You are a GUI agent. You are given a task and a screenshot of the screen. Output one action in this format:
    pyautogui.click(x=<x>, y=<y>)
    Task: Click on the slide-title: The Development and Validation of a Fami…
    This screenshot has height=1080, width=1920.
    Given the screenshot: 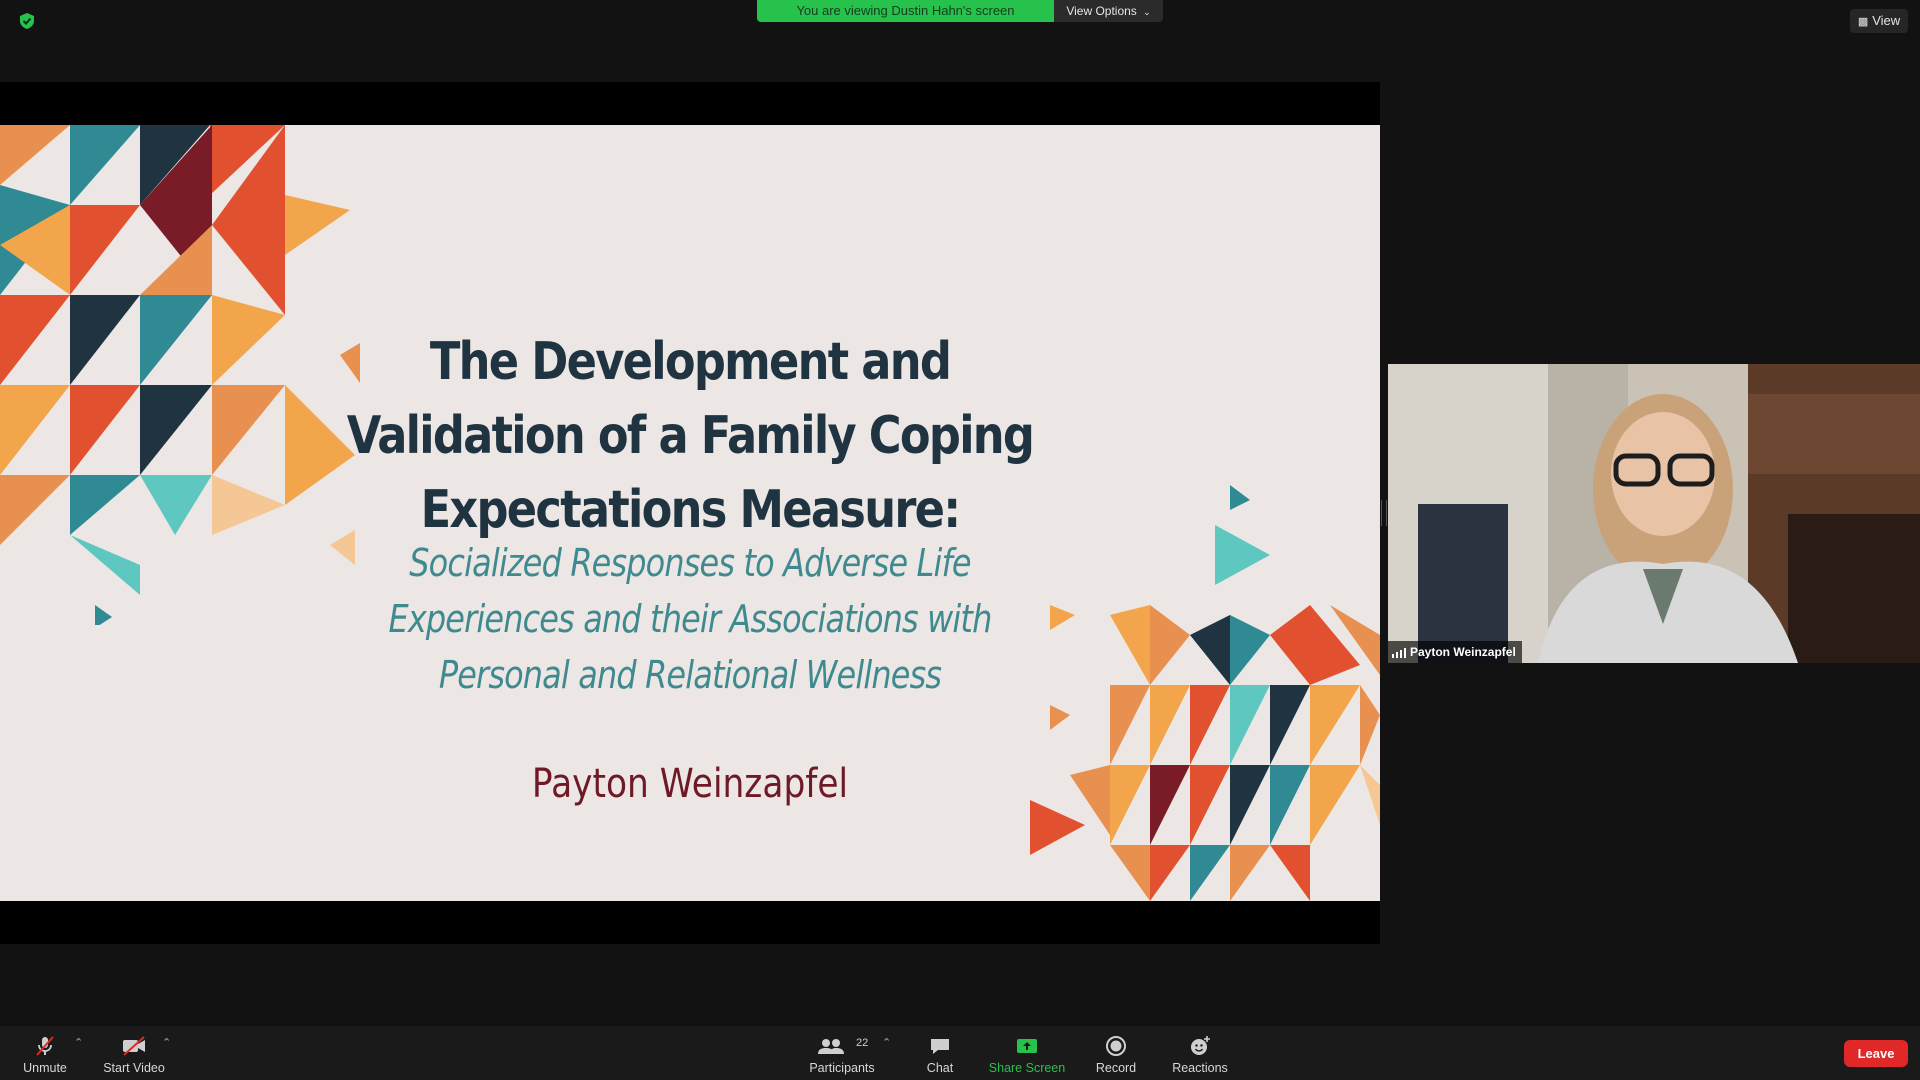 What is the action you would take?
    pyautogui.click(x=690, y=436)
    